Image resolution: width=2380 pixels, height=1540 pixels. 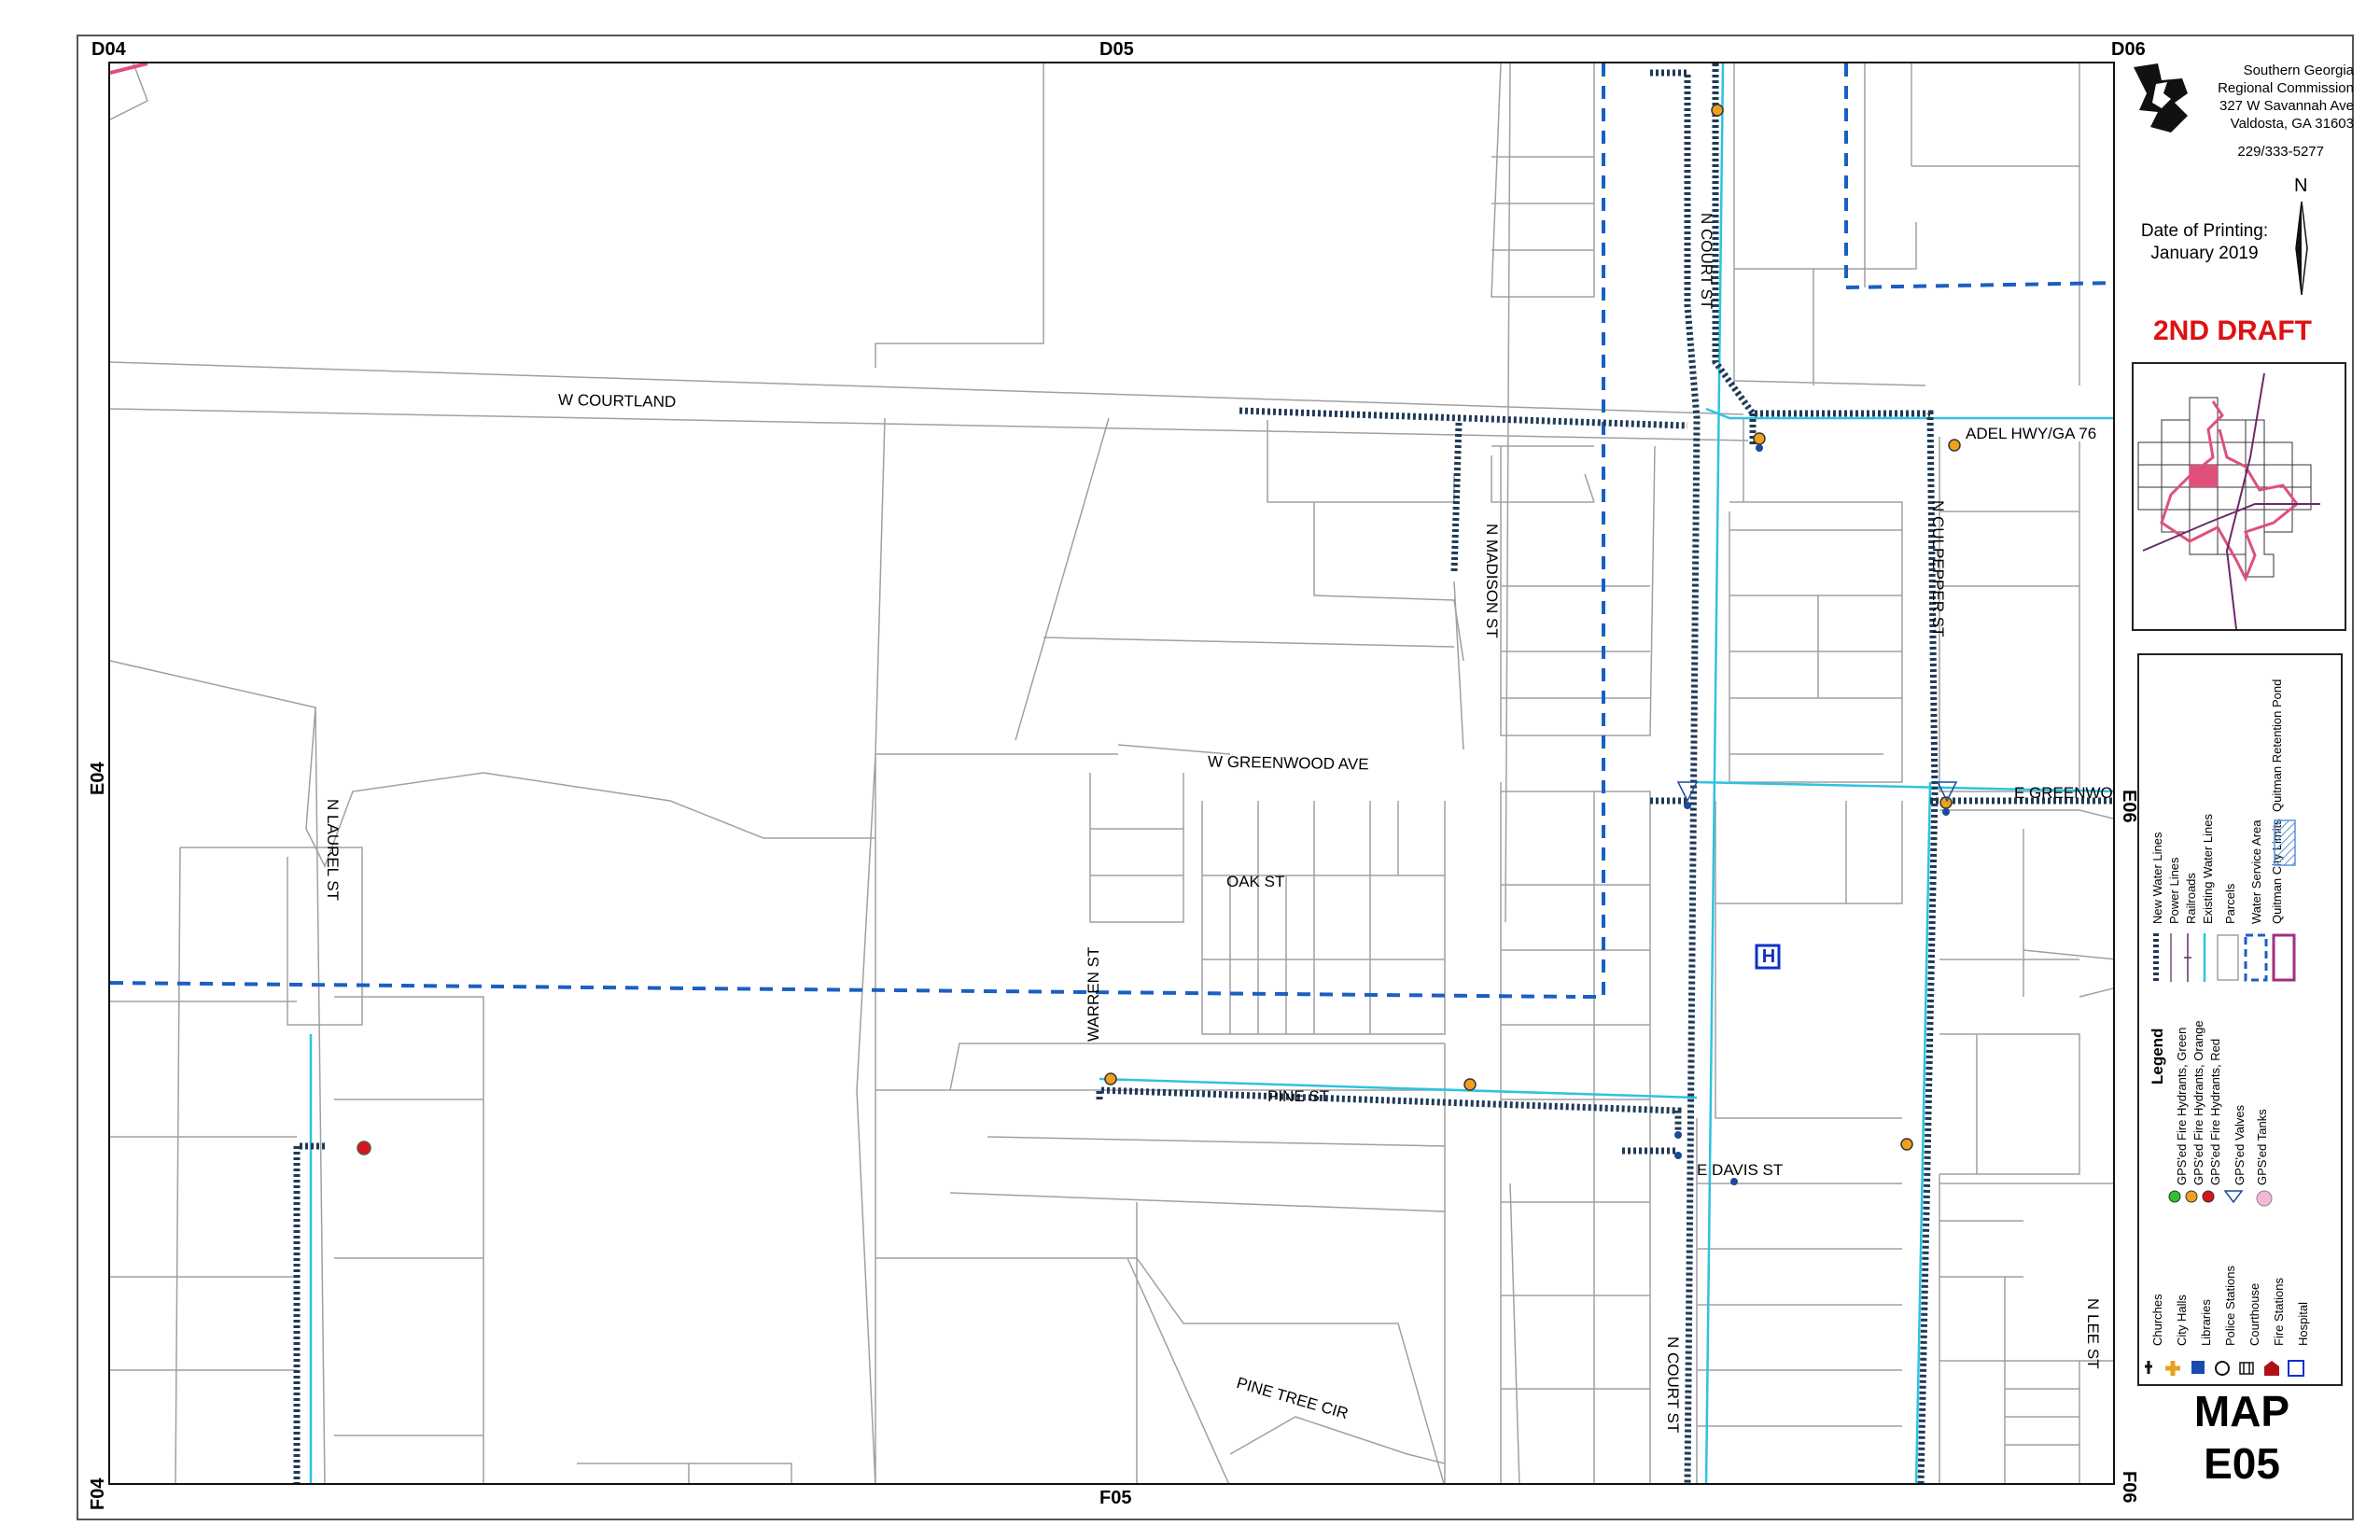 What do you see at coordinates (2296, 1368) in the screenshot?
I see `hospital-icon` at bounding box center [2296, 1368].